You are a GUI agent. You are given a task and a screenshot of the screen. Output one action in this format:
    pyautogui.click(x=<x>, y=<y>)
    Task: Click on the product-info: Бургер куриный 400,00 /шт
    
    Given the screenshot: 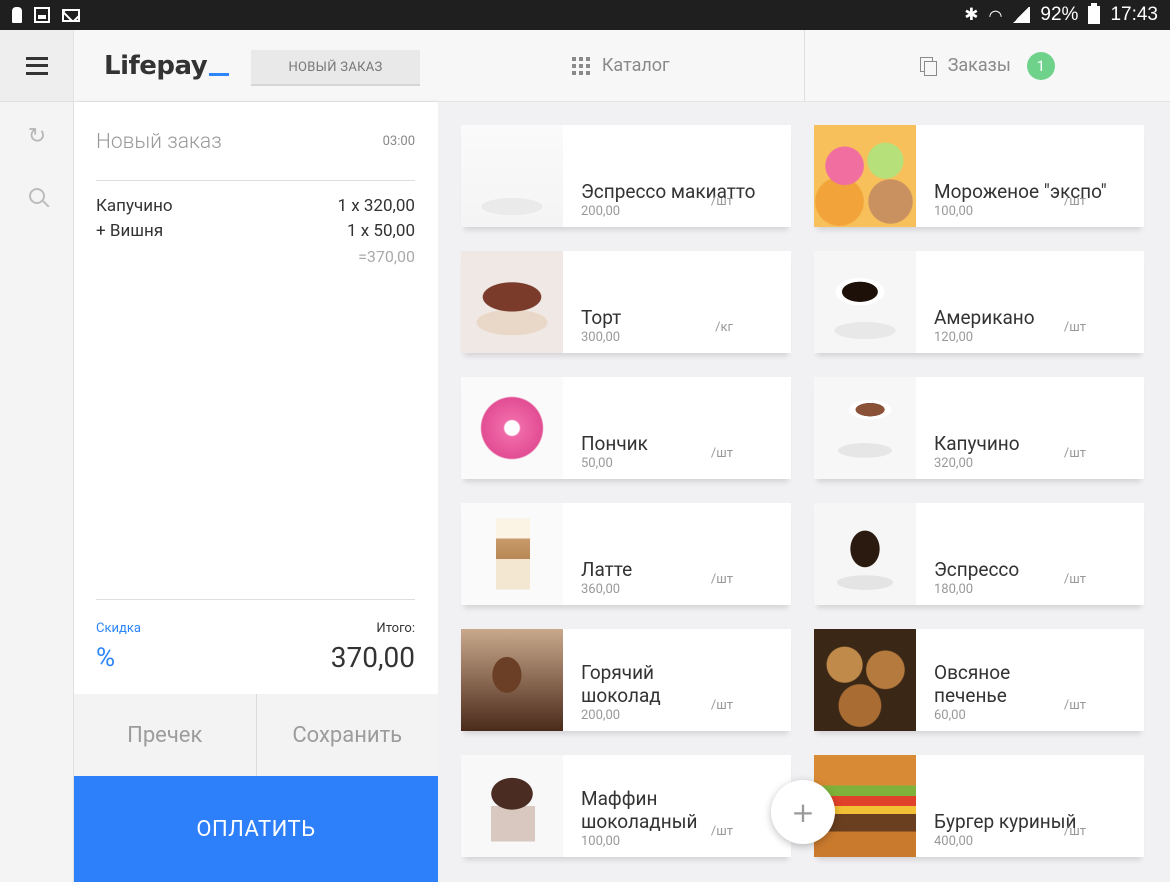 What is the action you would take?
    pyautogui.click(x=1030, y=806)
    